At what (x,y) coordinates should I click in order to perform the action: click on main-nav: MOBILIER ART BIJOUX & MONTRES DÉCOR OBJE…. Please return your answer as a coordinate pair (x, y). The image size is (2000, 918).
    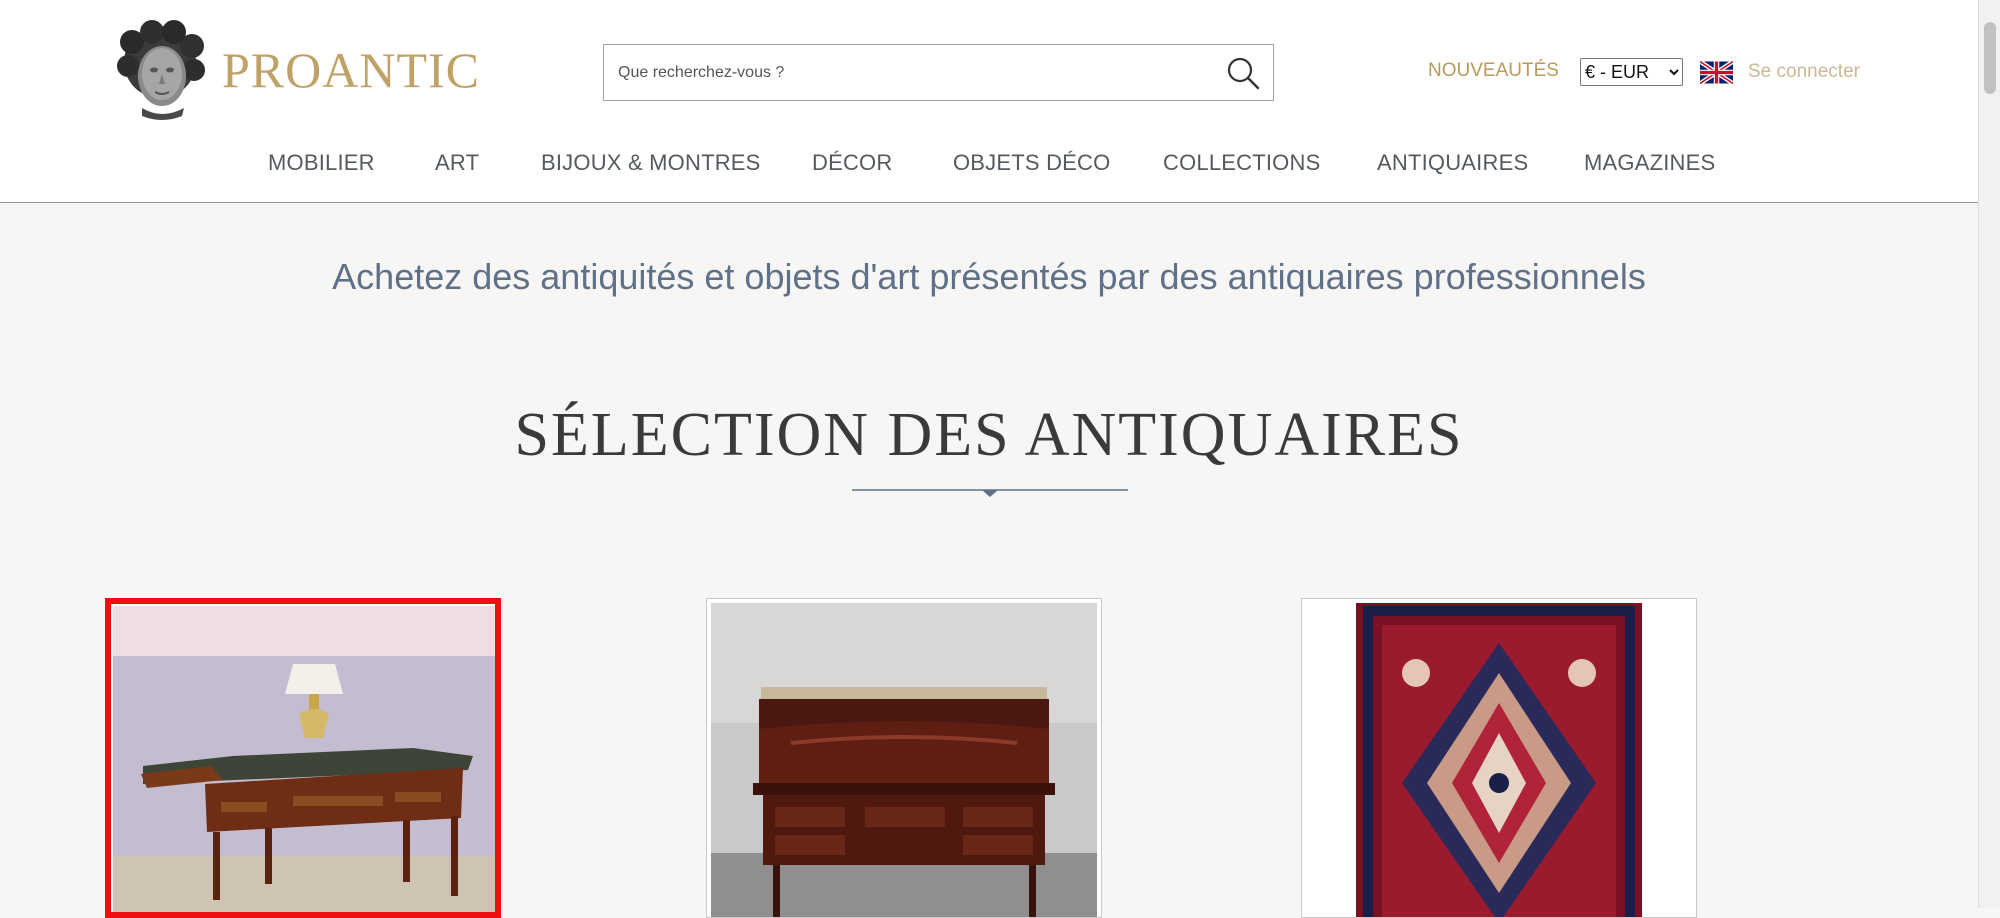
    Looking at the image, I should click on (989, 164).